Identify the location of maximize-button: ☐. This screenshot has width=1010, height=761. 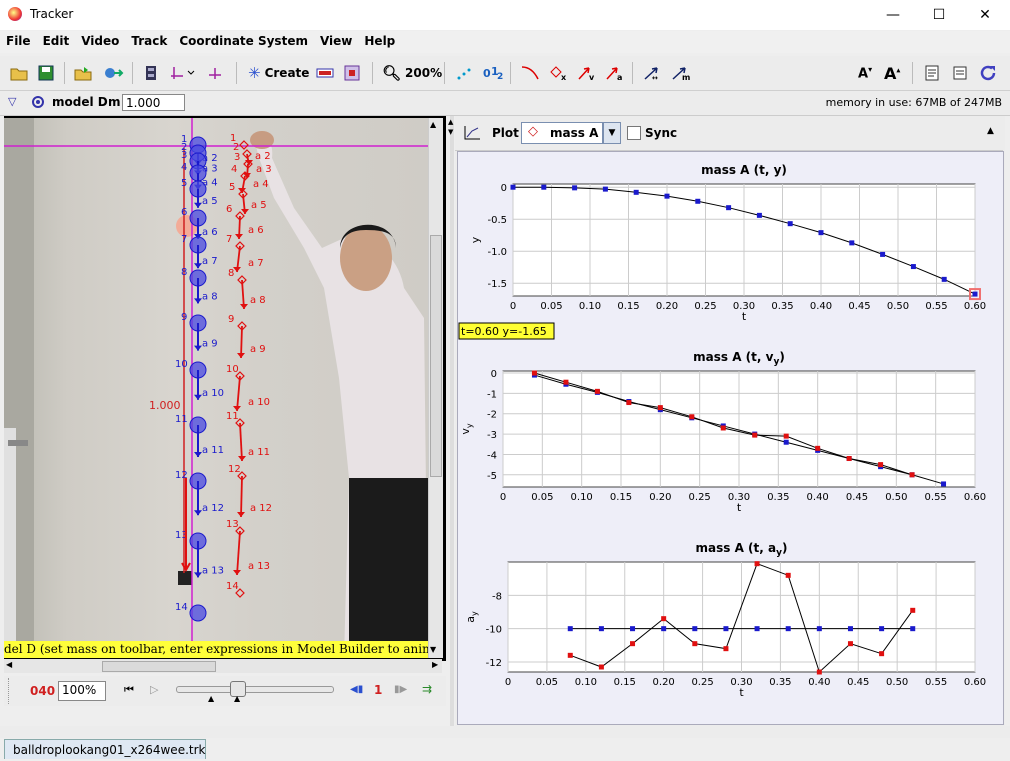
(939, 15).